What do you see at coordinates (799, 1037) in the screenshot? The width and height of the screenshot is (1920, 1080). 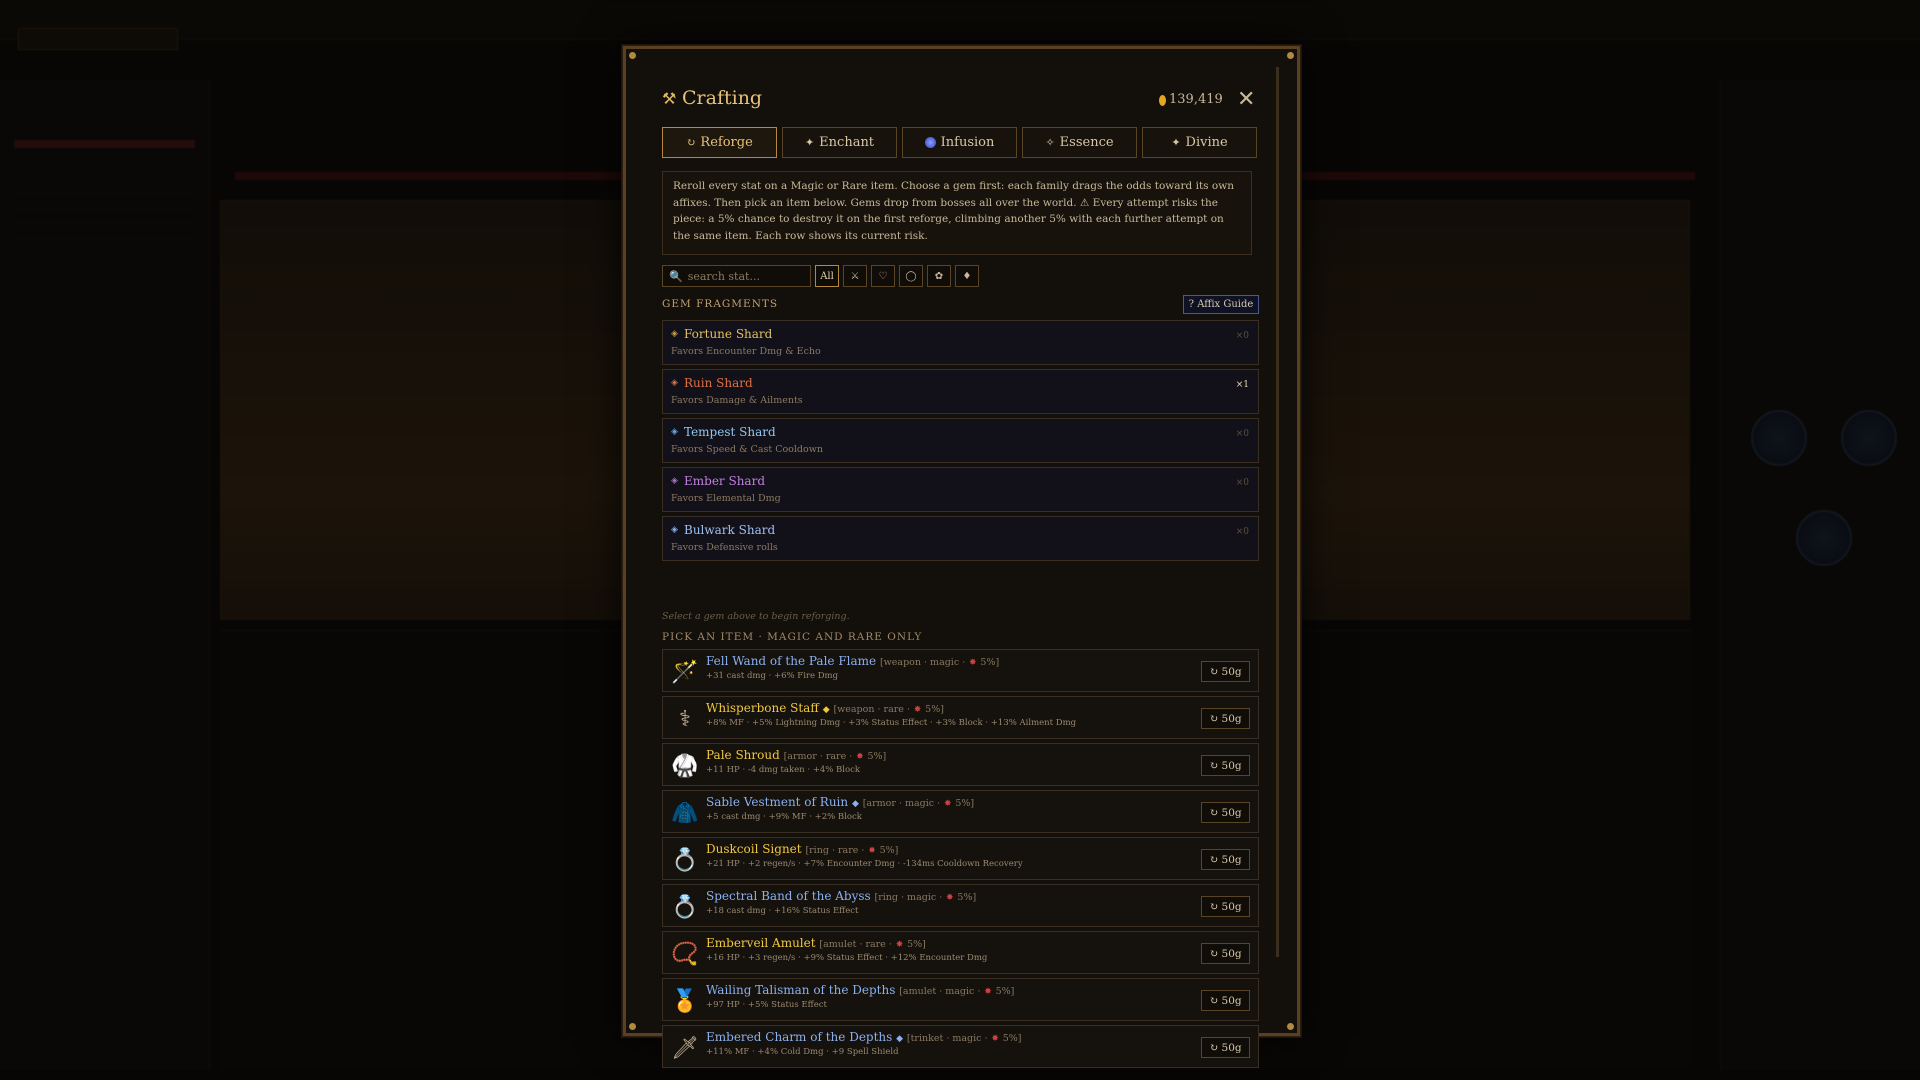 I see `item-name: Embered Charm of the Depths` at bounding box center [799, 1037].